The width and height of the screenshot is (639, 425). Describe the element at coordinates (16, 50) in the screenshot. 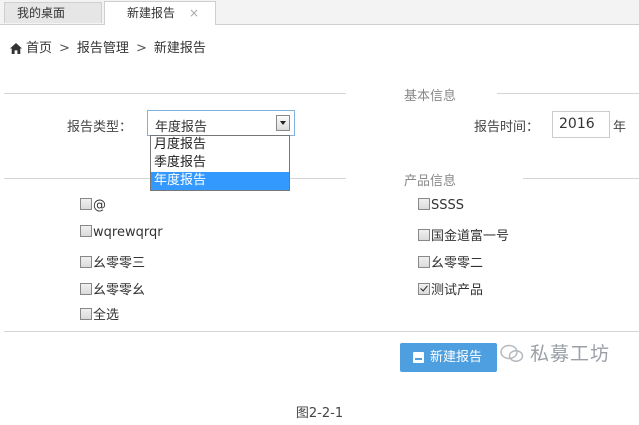

I see `home-icon` at that location.